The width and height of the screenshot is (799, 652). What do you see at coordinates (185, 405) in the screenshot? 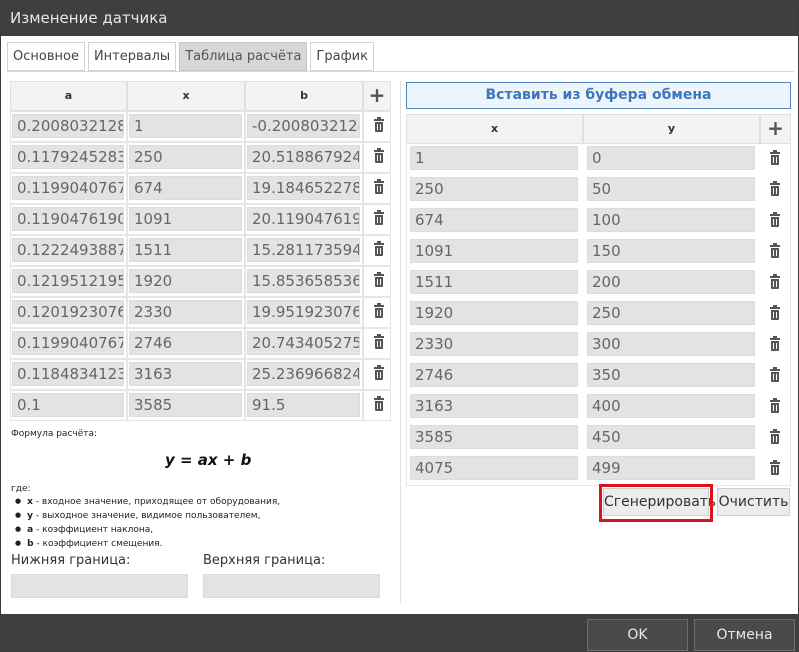
I see `coef-x-input: 3585` at bounding box center [185, 405].